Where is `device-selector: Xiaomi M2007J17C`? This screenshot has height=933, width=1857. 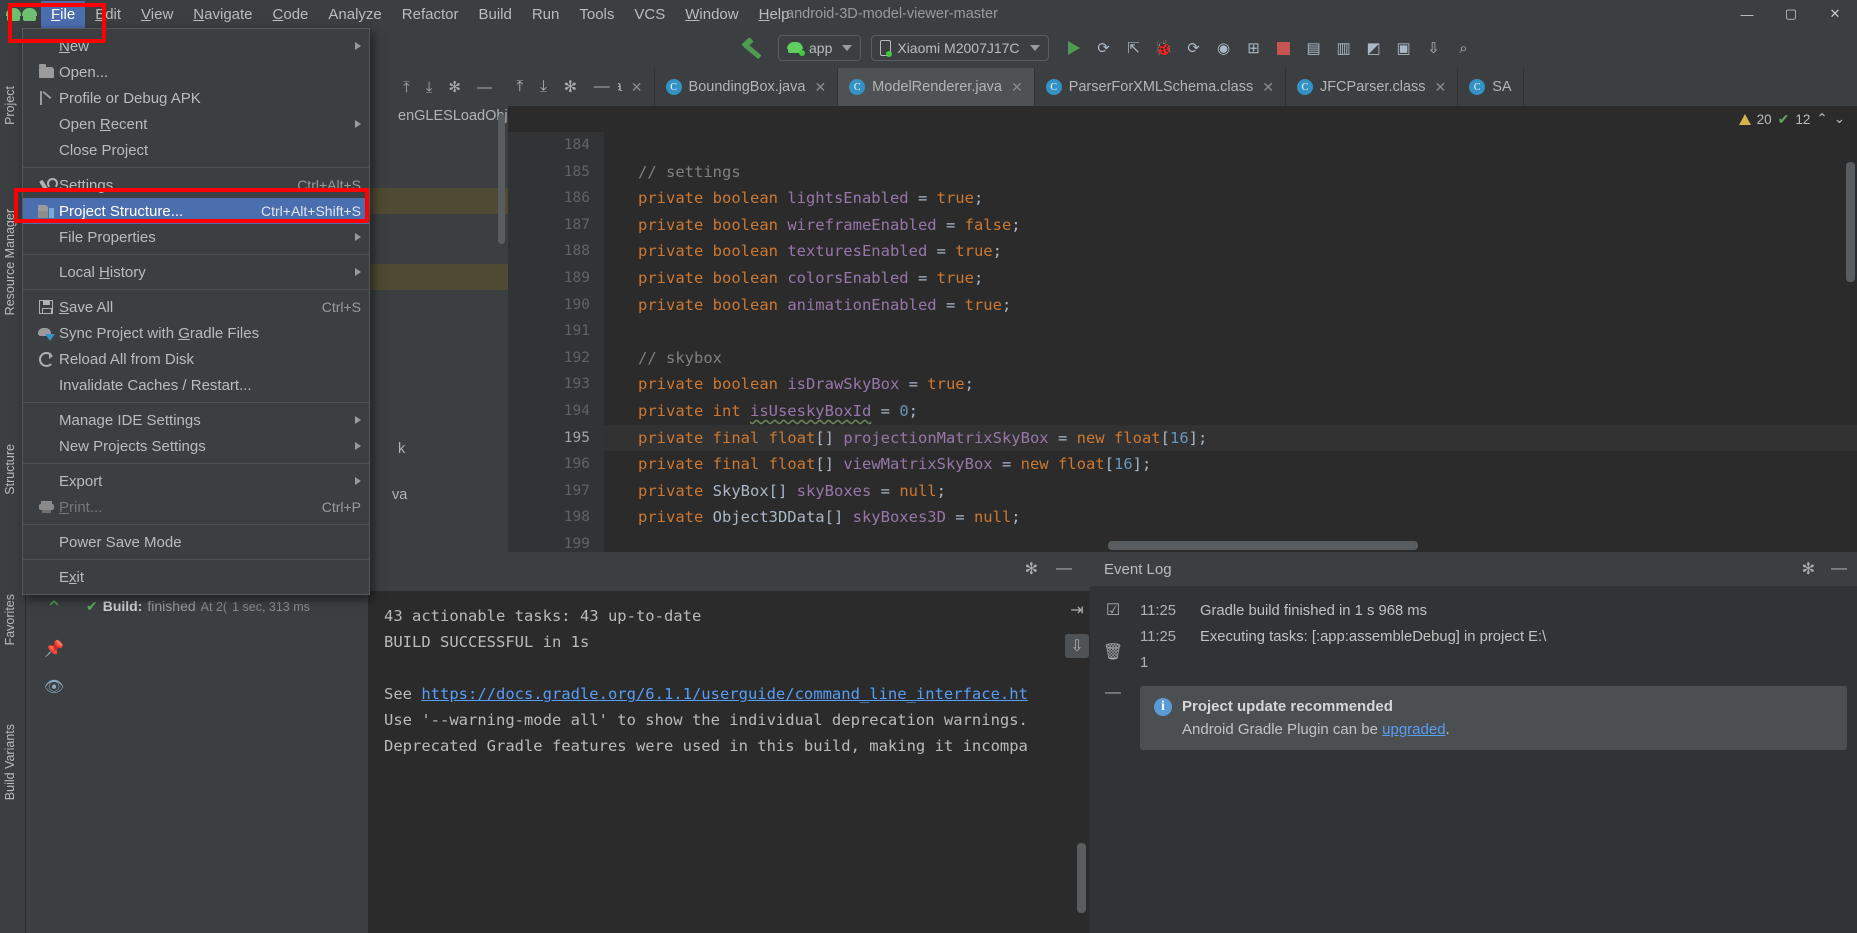
device-selector: Xiaomi M2007J17C is located at coordinates (960, 48).